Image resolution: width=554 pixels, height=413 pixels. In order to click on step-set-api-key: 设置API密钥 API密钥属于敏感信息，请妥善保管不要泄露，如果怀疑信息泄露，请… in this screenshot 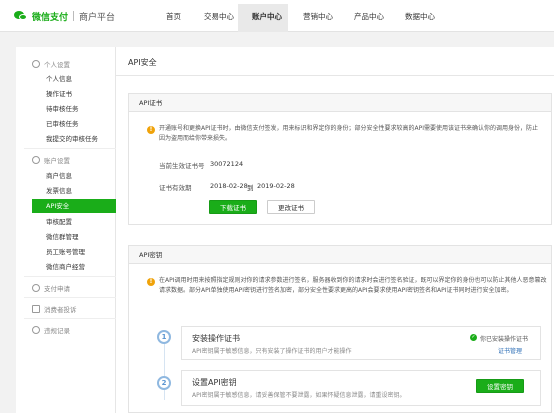, I will do `click(361, 388)`.